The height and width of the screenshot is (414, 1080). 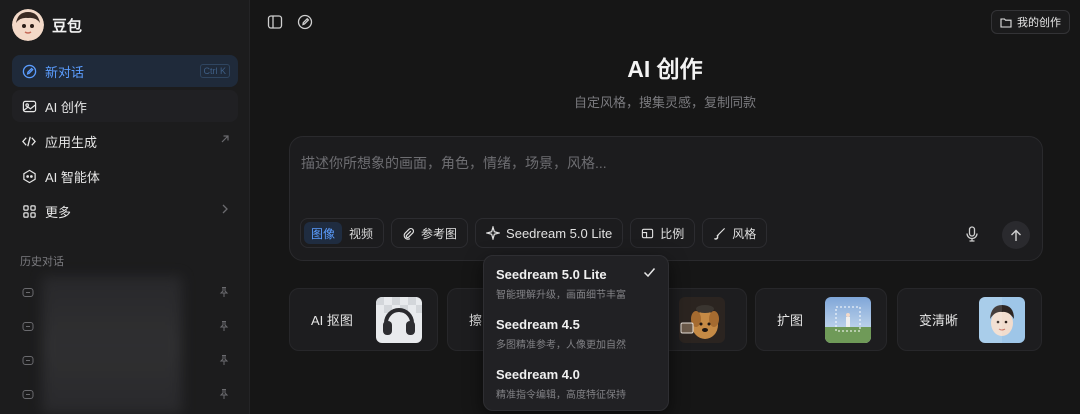 I want to click on model-option-desc: 多图精准参考，人像更加自然, so click(x=561, y=345).